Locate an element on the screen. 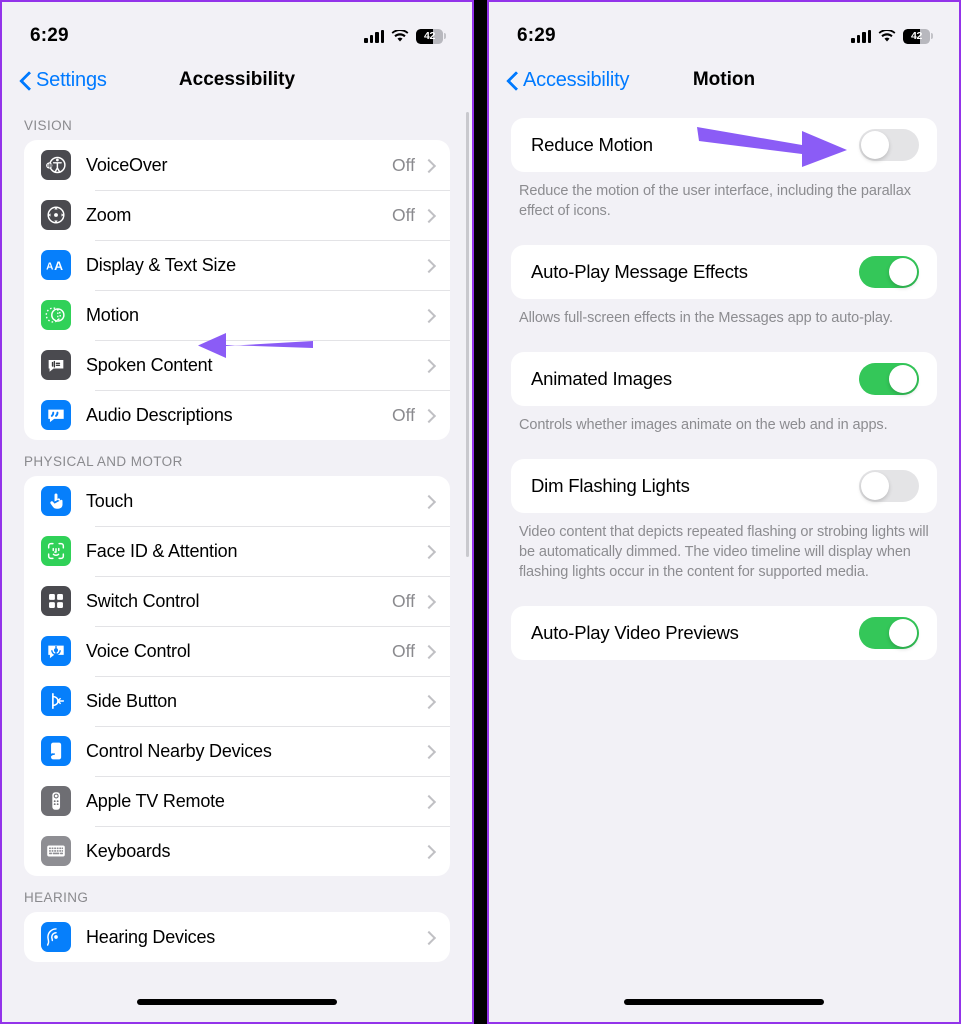  toggle-reduce-motion is located at coordinates (889, 145).